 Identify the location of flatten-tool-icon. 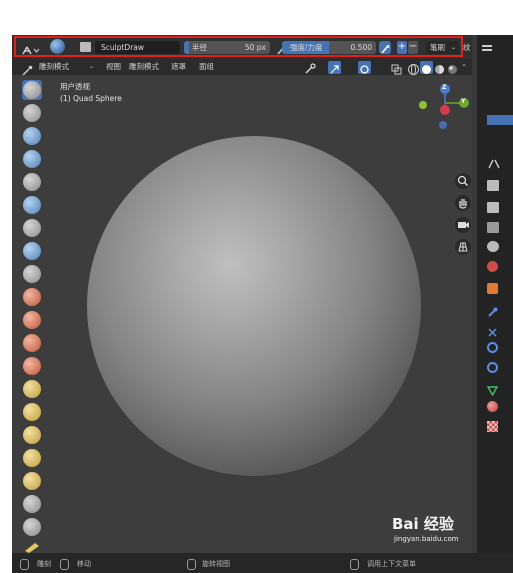
(32, 320).